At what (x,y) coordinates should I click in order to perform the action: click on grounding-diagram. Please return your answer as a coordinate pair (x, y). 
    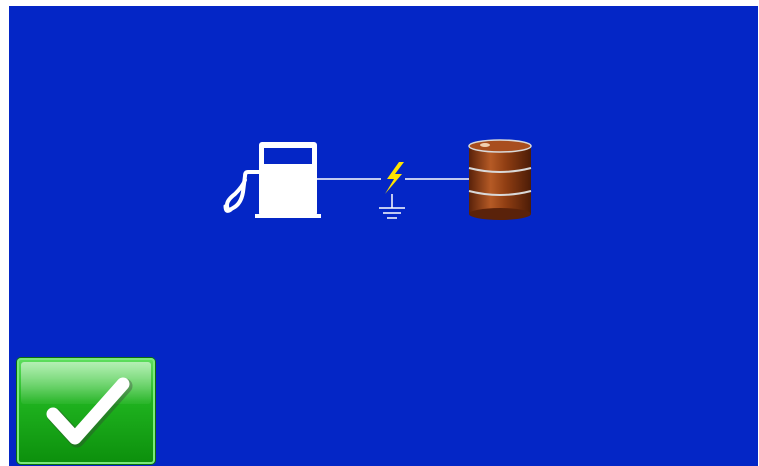
    Looking at the image, I should click on (380, 180).